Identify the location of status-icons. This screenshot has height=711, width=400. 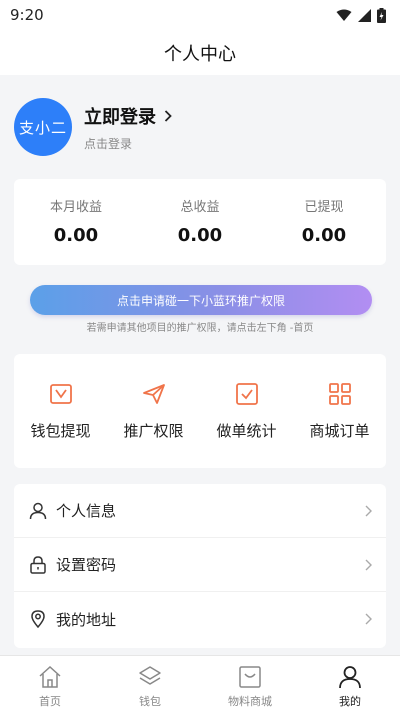
(361, 15).